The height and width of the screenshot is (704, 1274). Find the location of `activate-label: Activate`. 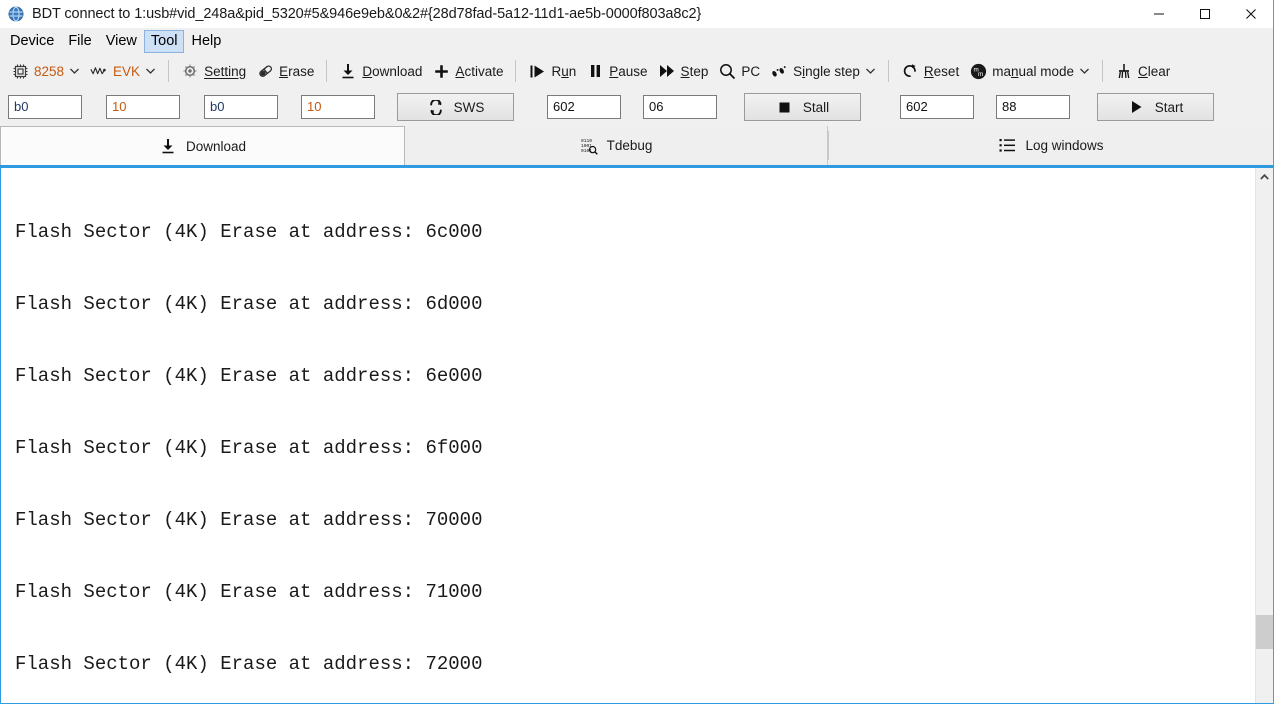

activate-label: Activate is located at coordinates (479, 71).